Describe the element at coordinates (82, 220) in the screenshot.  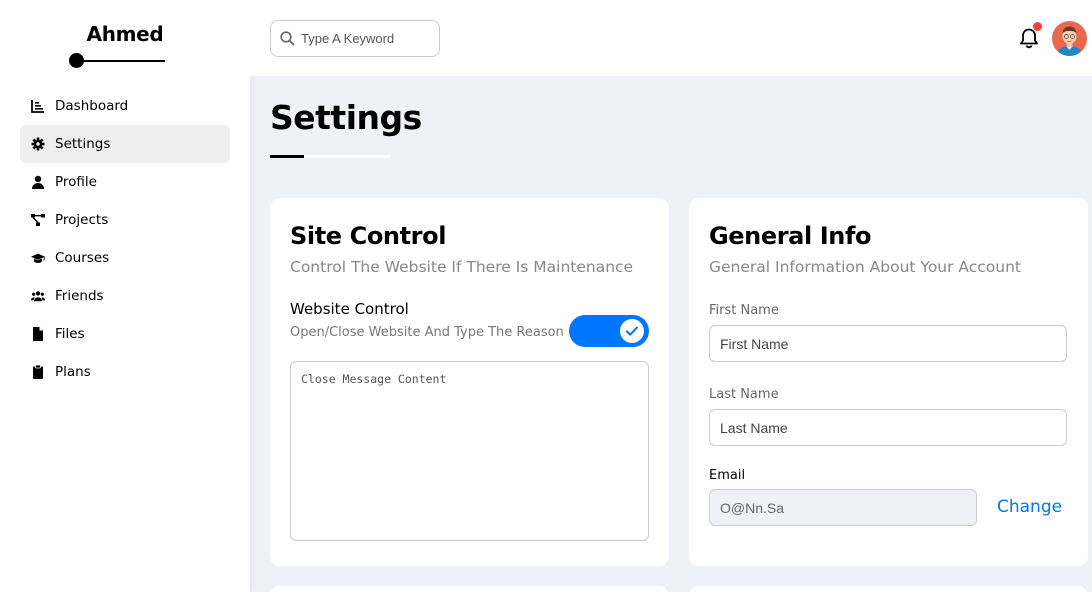
I see `sidebar-item-label: Projects` at that location.